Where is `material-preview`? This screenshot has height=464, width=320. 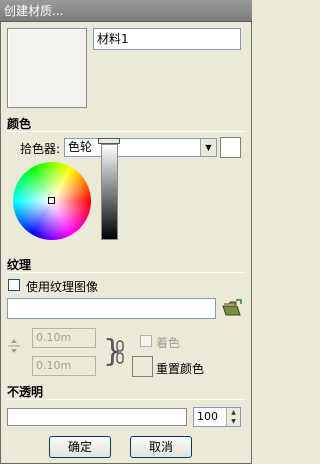 material-preview is located at coordinates (47, 68).